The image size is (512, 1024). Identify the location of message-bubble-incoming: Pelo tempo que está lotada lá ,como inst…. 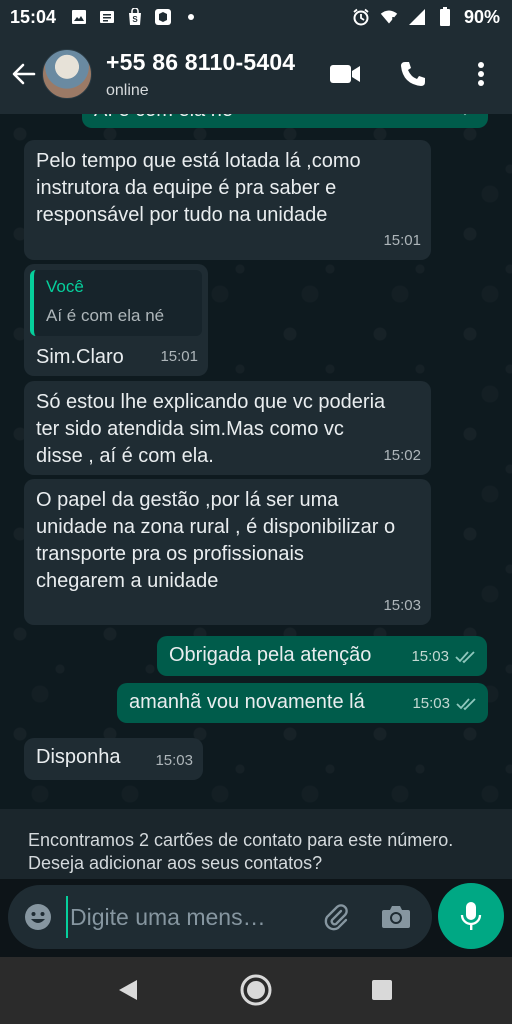
(227, 200).